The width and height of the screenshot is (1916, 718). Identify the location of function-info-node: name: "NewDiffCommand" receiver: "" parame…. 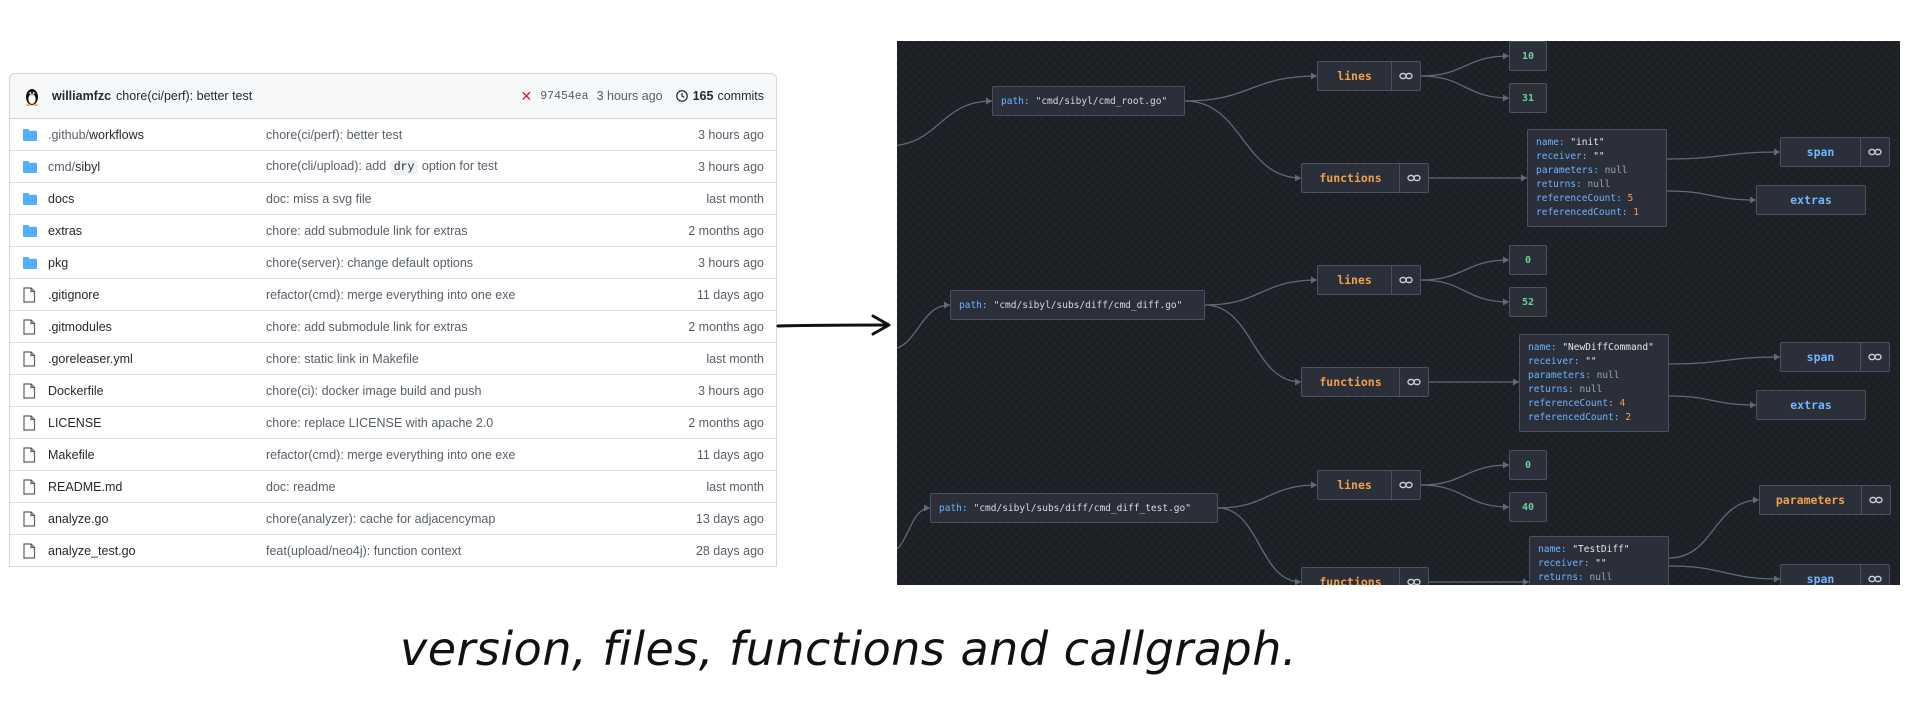
(1594, 383).